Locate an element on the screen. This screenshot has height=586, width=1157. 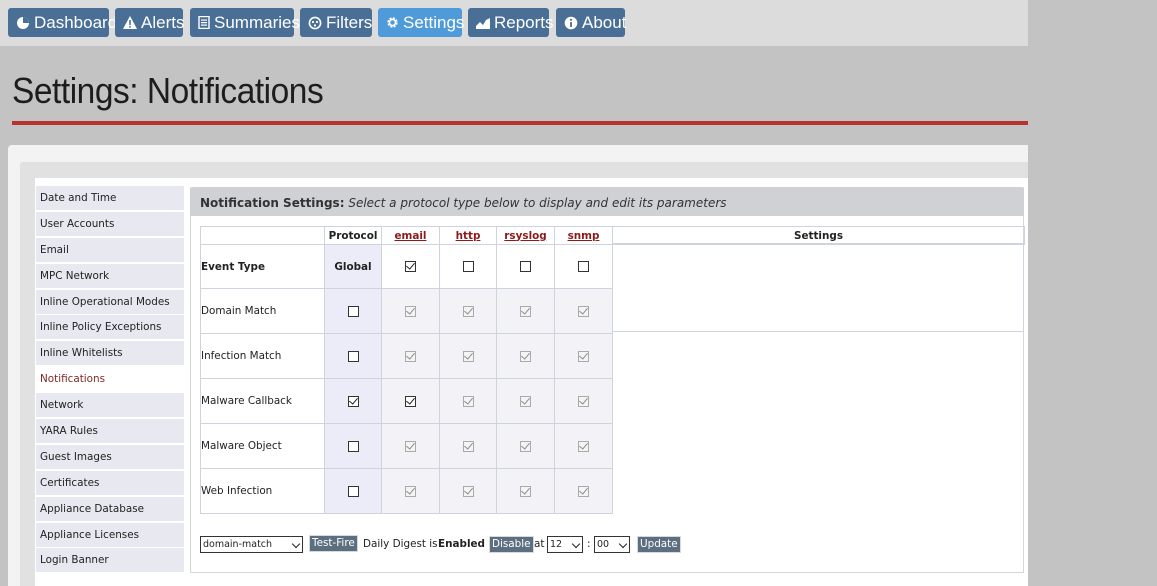
nav-label: About is located at coordinates (604, 22).